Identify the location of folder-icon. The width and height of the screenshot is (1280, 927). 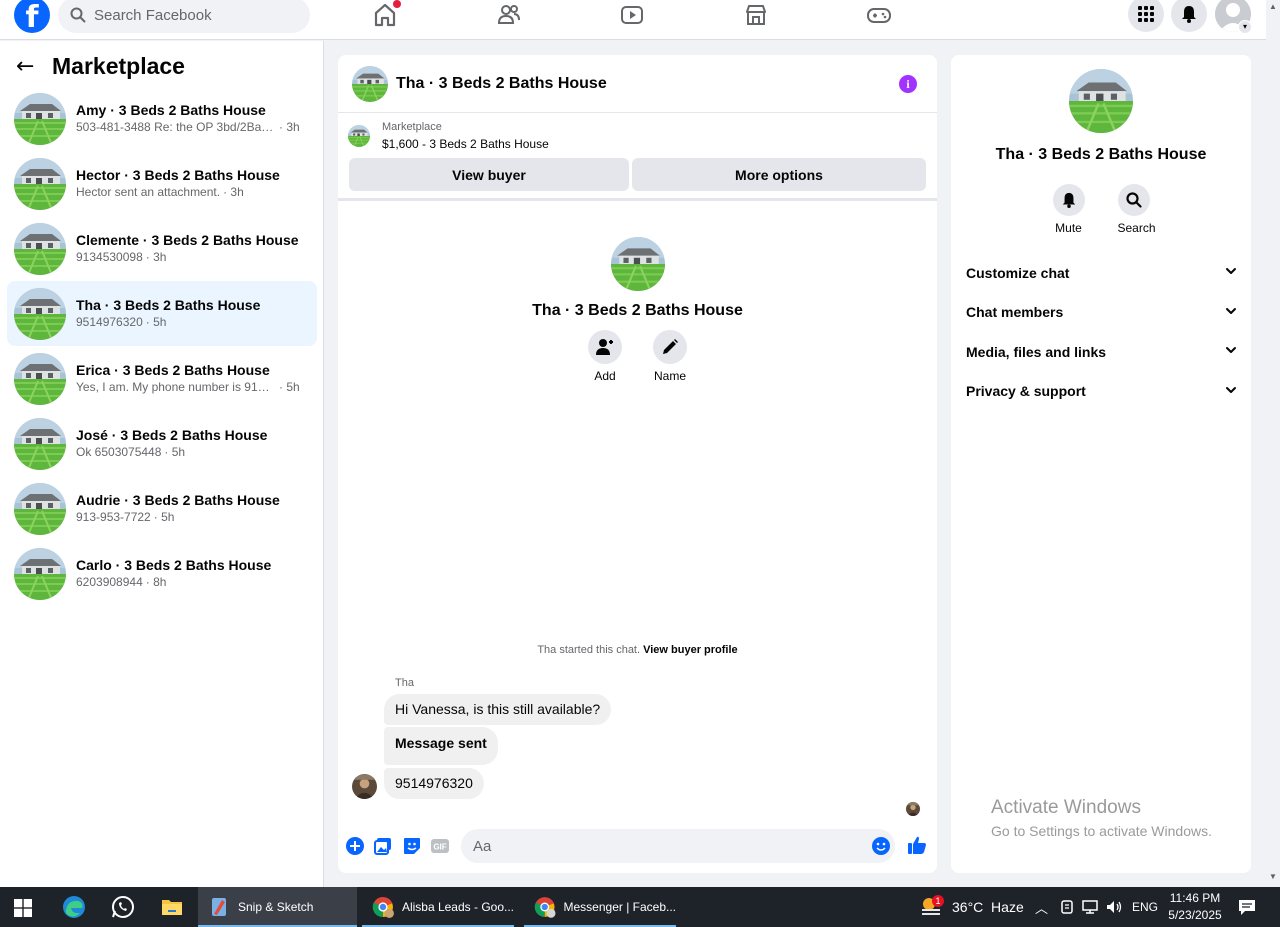
(172, 907).